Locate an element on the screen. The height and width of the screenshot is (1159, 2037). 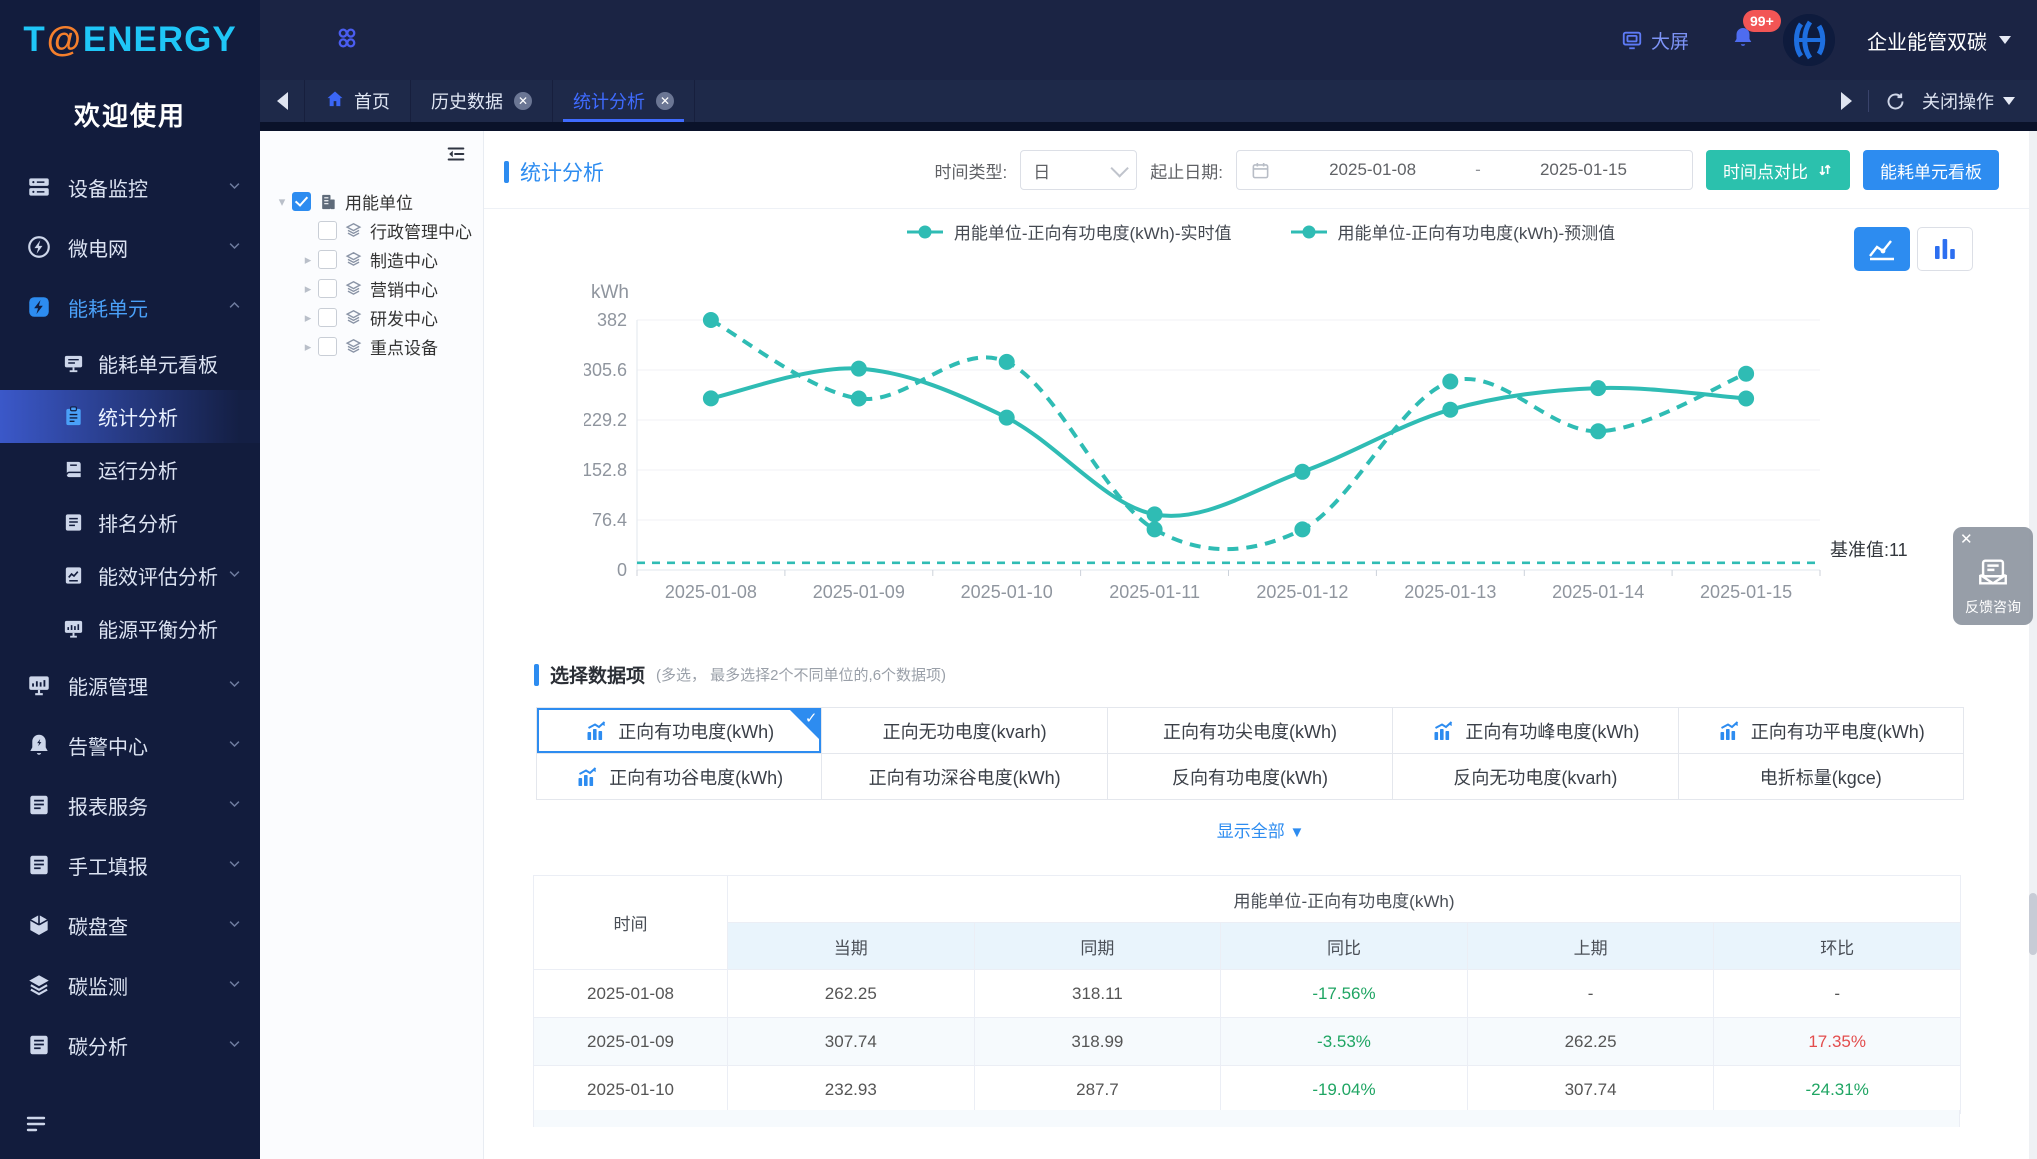
time-point-compare-button: 时间点对比 is located at coordinates (1778, 170).